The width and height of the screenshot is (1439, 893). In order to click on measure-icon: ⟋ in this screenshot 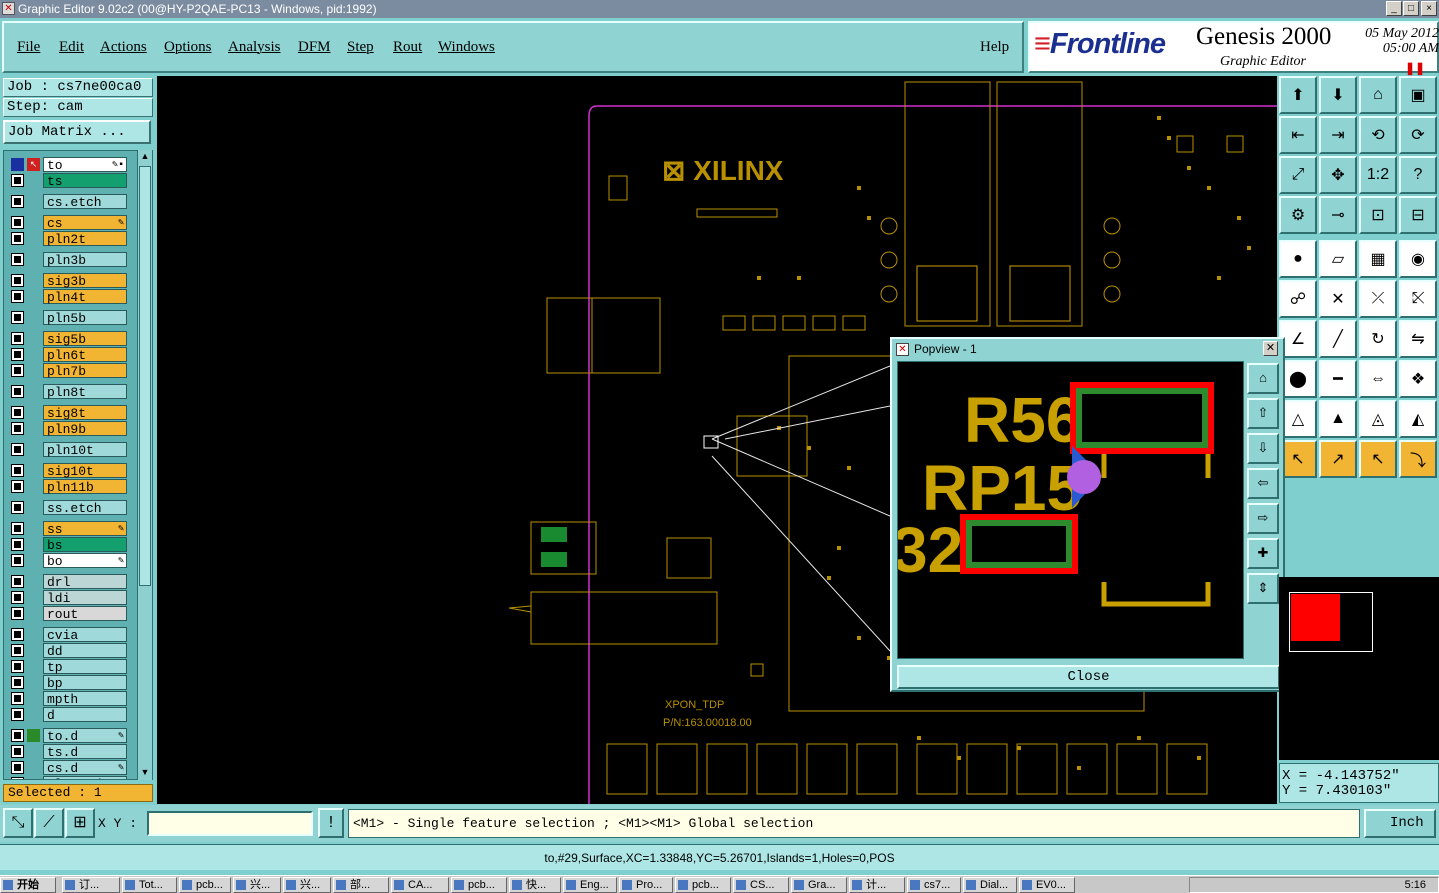, I will do `click(49, 823)`.